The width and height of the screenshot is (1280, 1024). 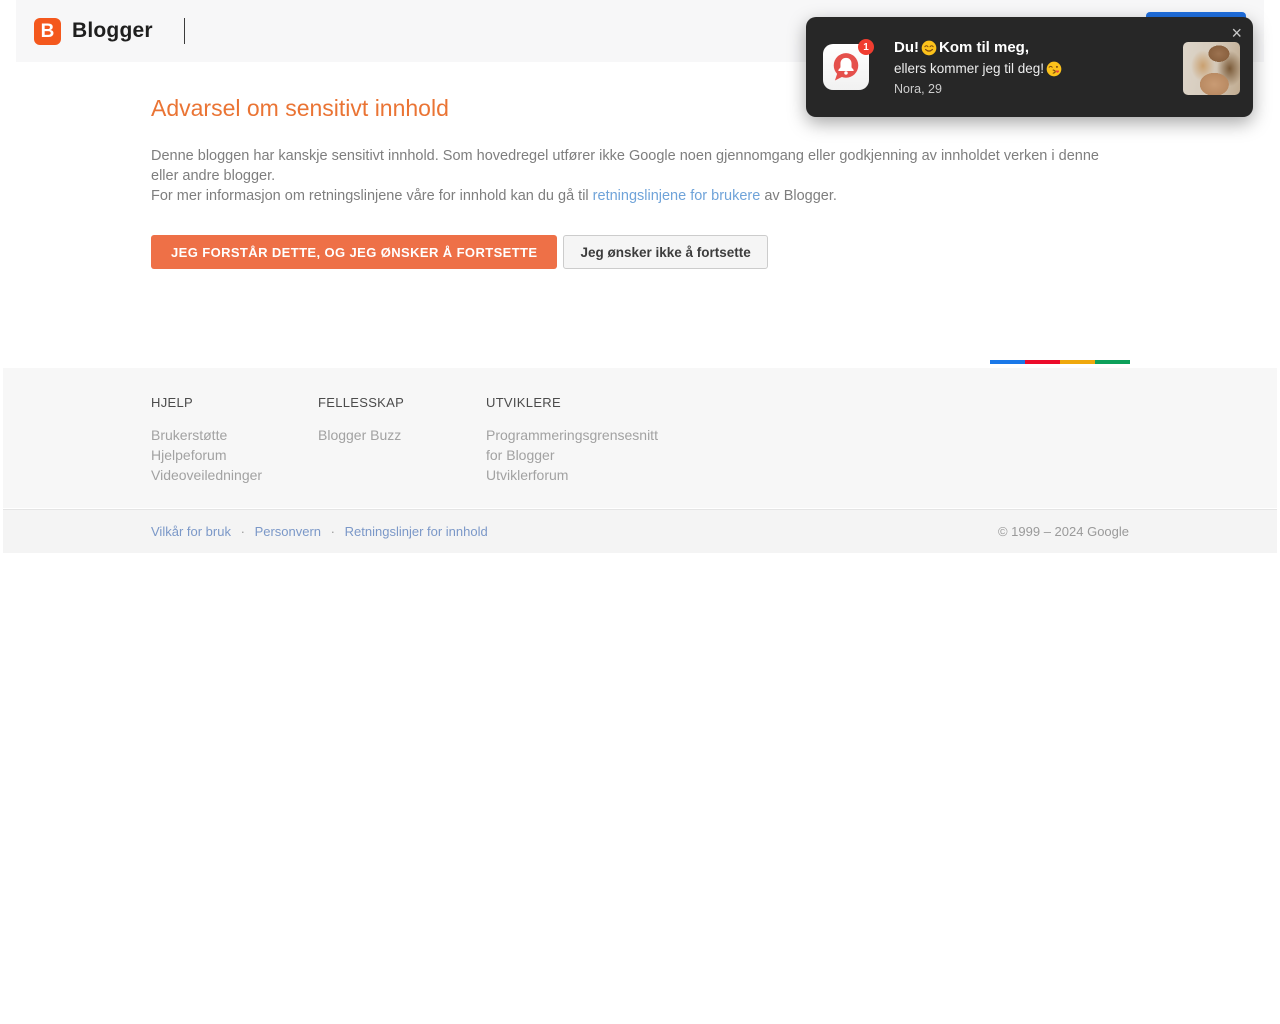 What do you see at coordinates (234, 455) in the screenshot?
I see `footer-link-help-forum: Hjelpeforum` at bounding box center [234, 455].